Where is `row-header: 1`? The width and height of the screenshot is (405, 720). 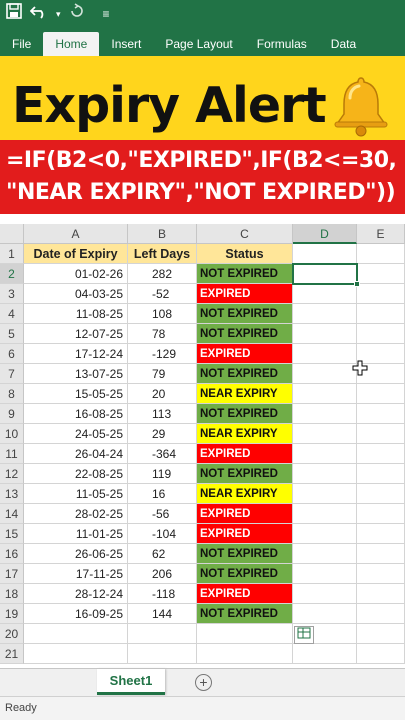 row-header: 1 is located at coordinates (12, 254).